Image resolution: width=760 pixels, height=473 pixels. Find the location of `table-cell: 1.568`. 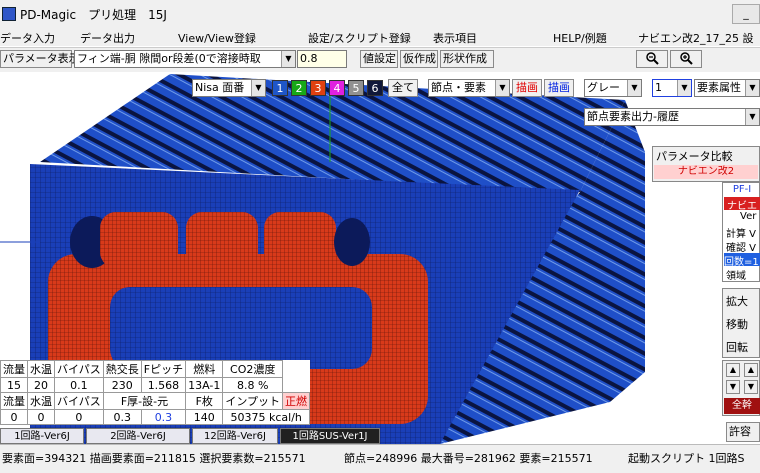

table-cell: 1.568 is located at coordinates (163, 385).